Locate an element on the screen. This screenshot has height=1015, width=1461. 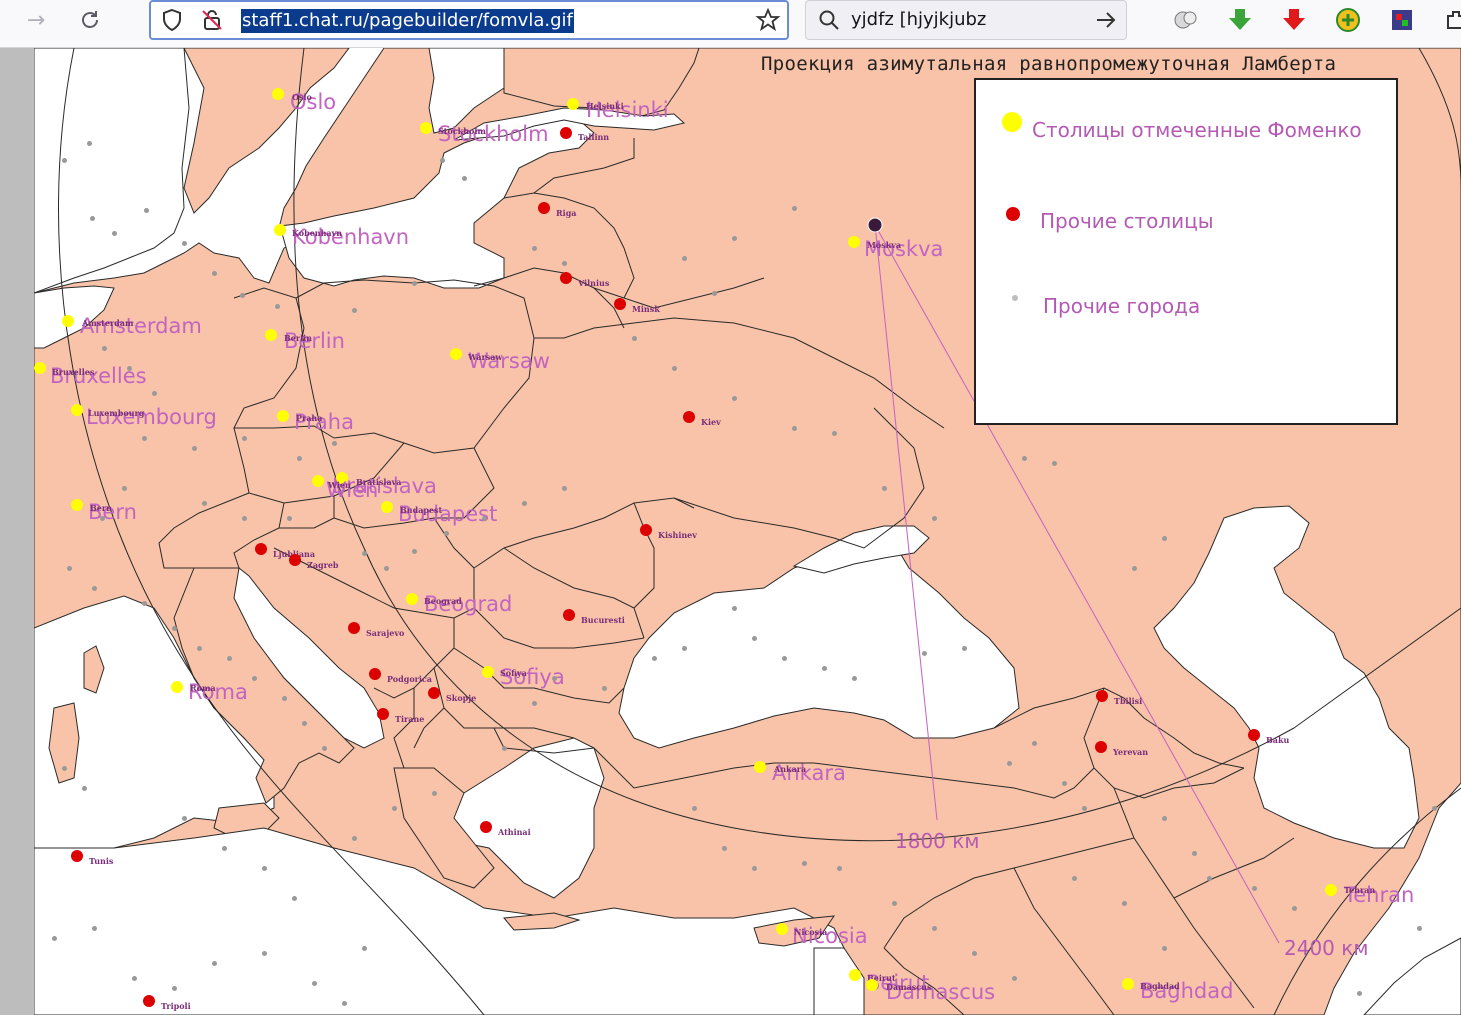
city-small-label-budapest: Budapest is located at coordinates (421, 510).